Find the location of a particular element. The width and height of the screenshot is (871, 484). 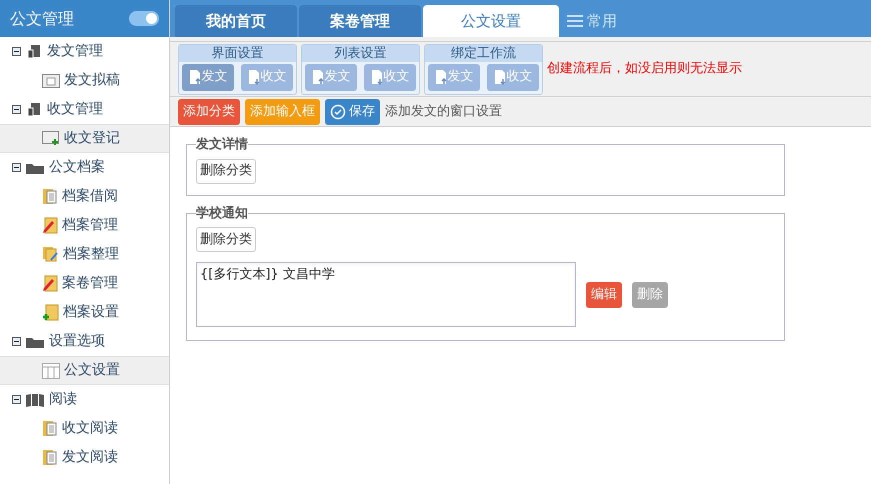

tree-item: 公文设置 is located at coordinates (92, 370).